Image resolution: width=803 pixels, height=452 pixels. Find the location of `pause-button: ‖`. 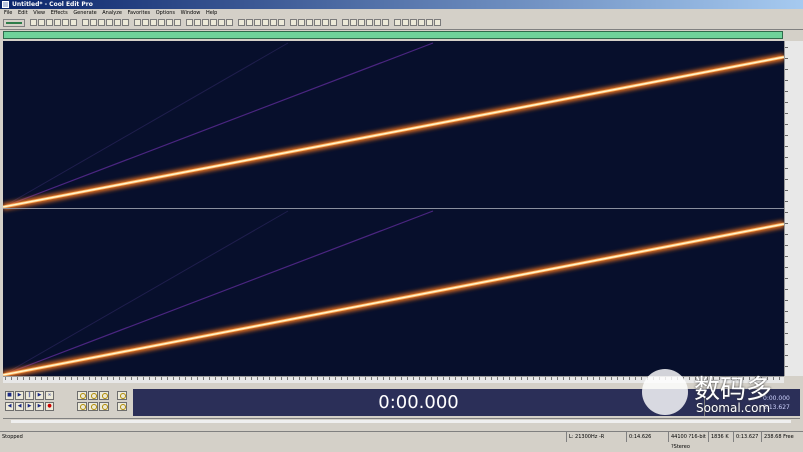

pause-button: ‖ is located at coordinates (29, 395).